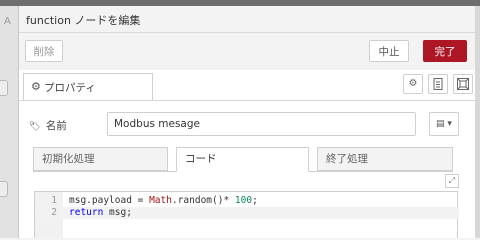  What do you see at coordinates (35, 127) in the screenshot?
I see `tag-icon: 🏷` at bounding box center [35, 127].